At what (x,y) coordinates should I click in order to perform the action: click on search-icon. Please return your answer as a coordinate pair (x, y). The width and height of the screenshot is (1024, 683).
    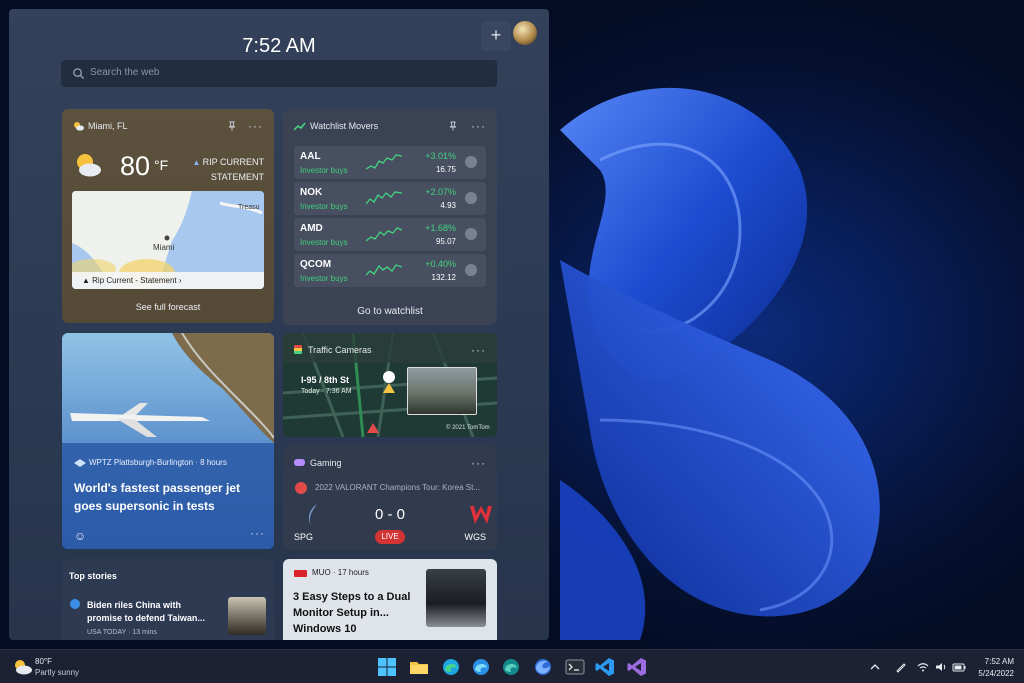
    Looking at the image, I should click on (79, 74).